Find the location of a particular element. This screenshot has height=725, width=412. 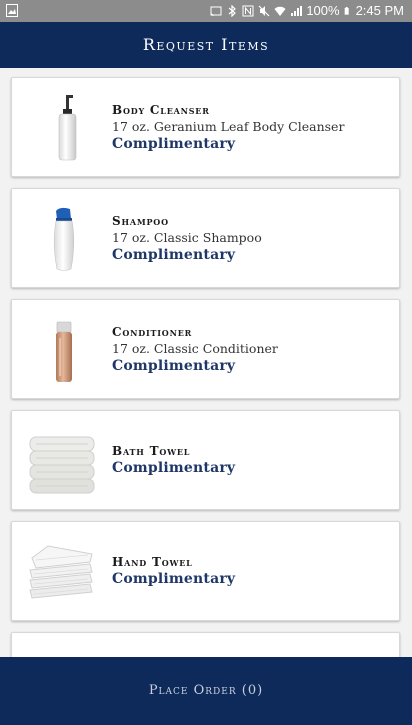

item-name: Body Cleanser is located at coordinates (161, 110).